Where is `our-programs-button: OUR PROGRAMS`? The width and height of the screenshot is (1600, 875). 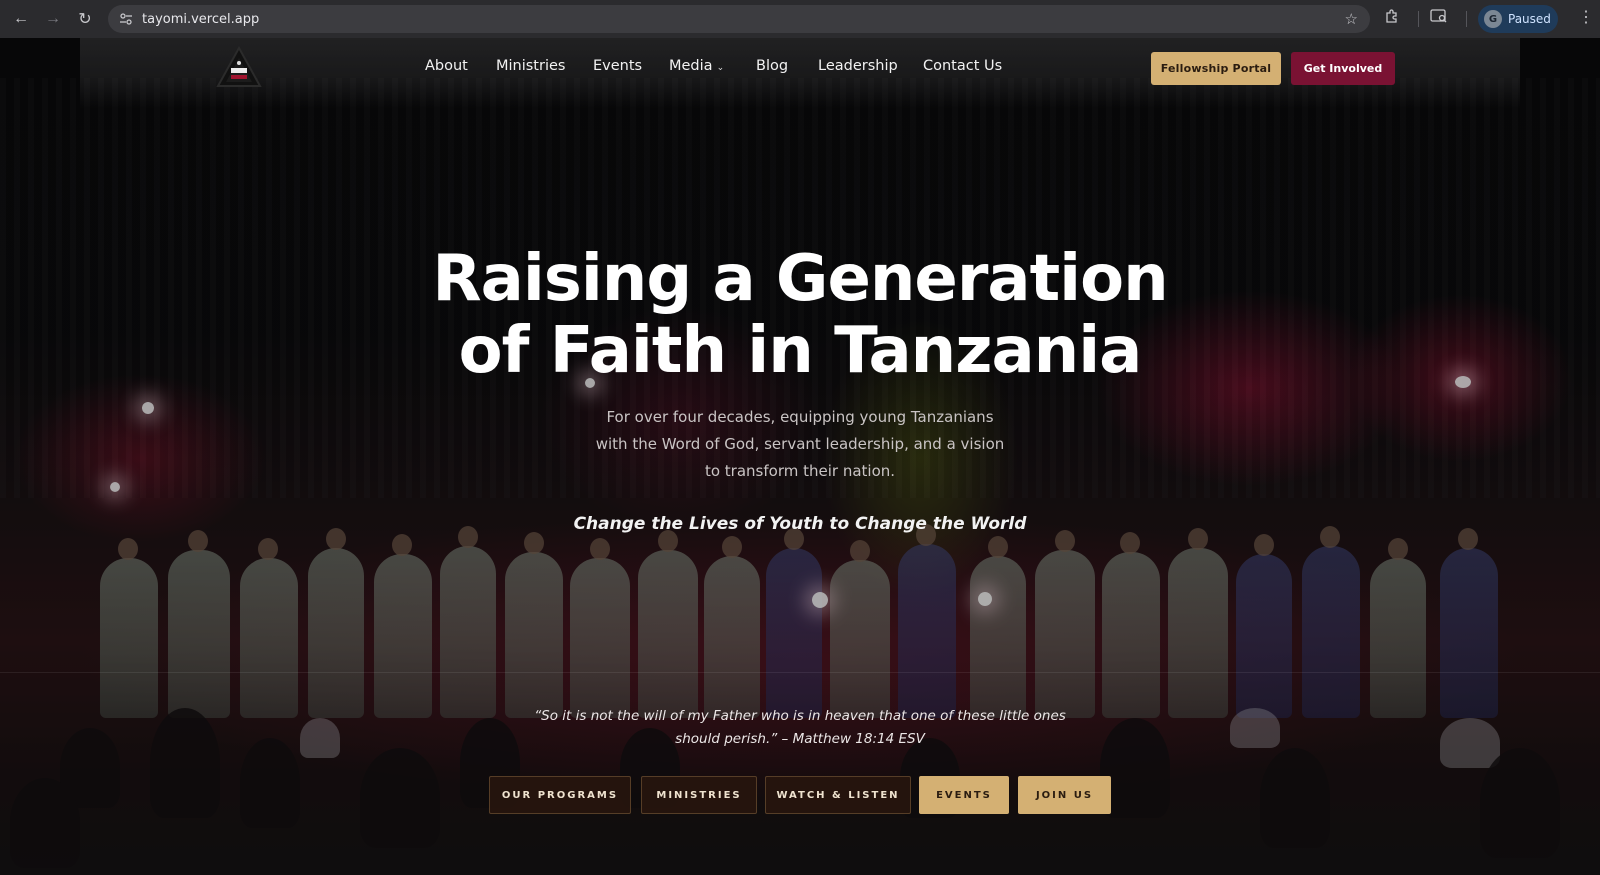 our-programs-button: OUR PROGRAMS is located at coordinates (560, 795).